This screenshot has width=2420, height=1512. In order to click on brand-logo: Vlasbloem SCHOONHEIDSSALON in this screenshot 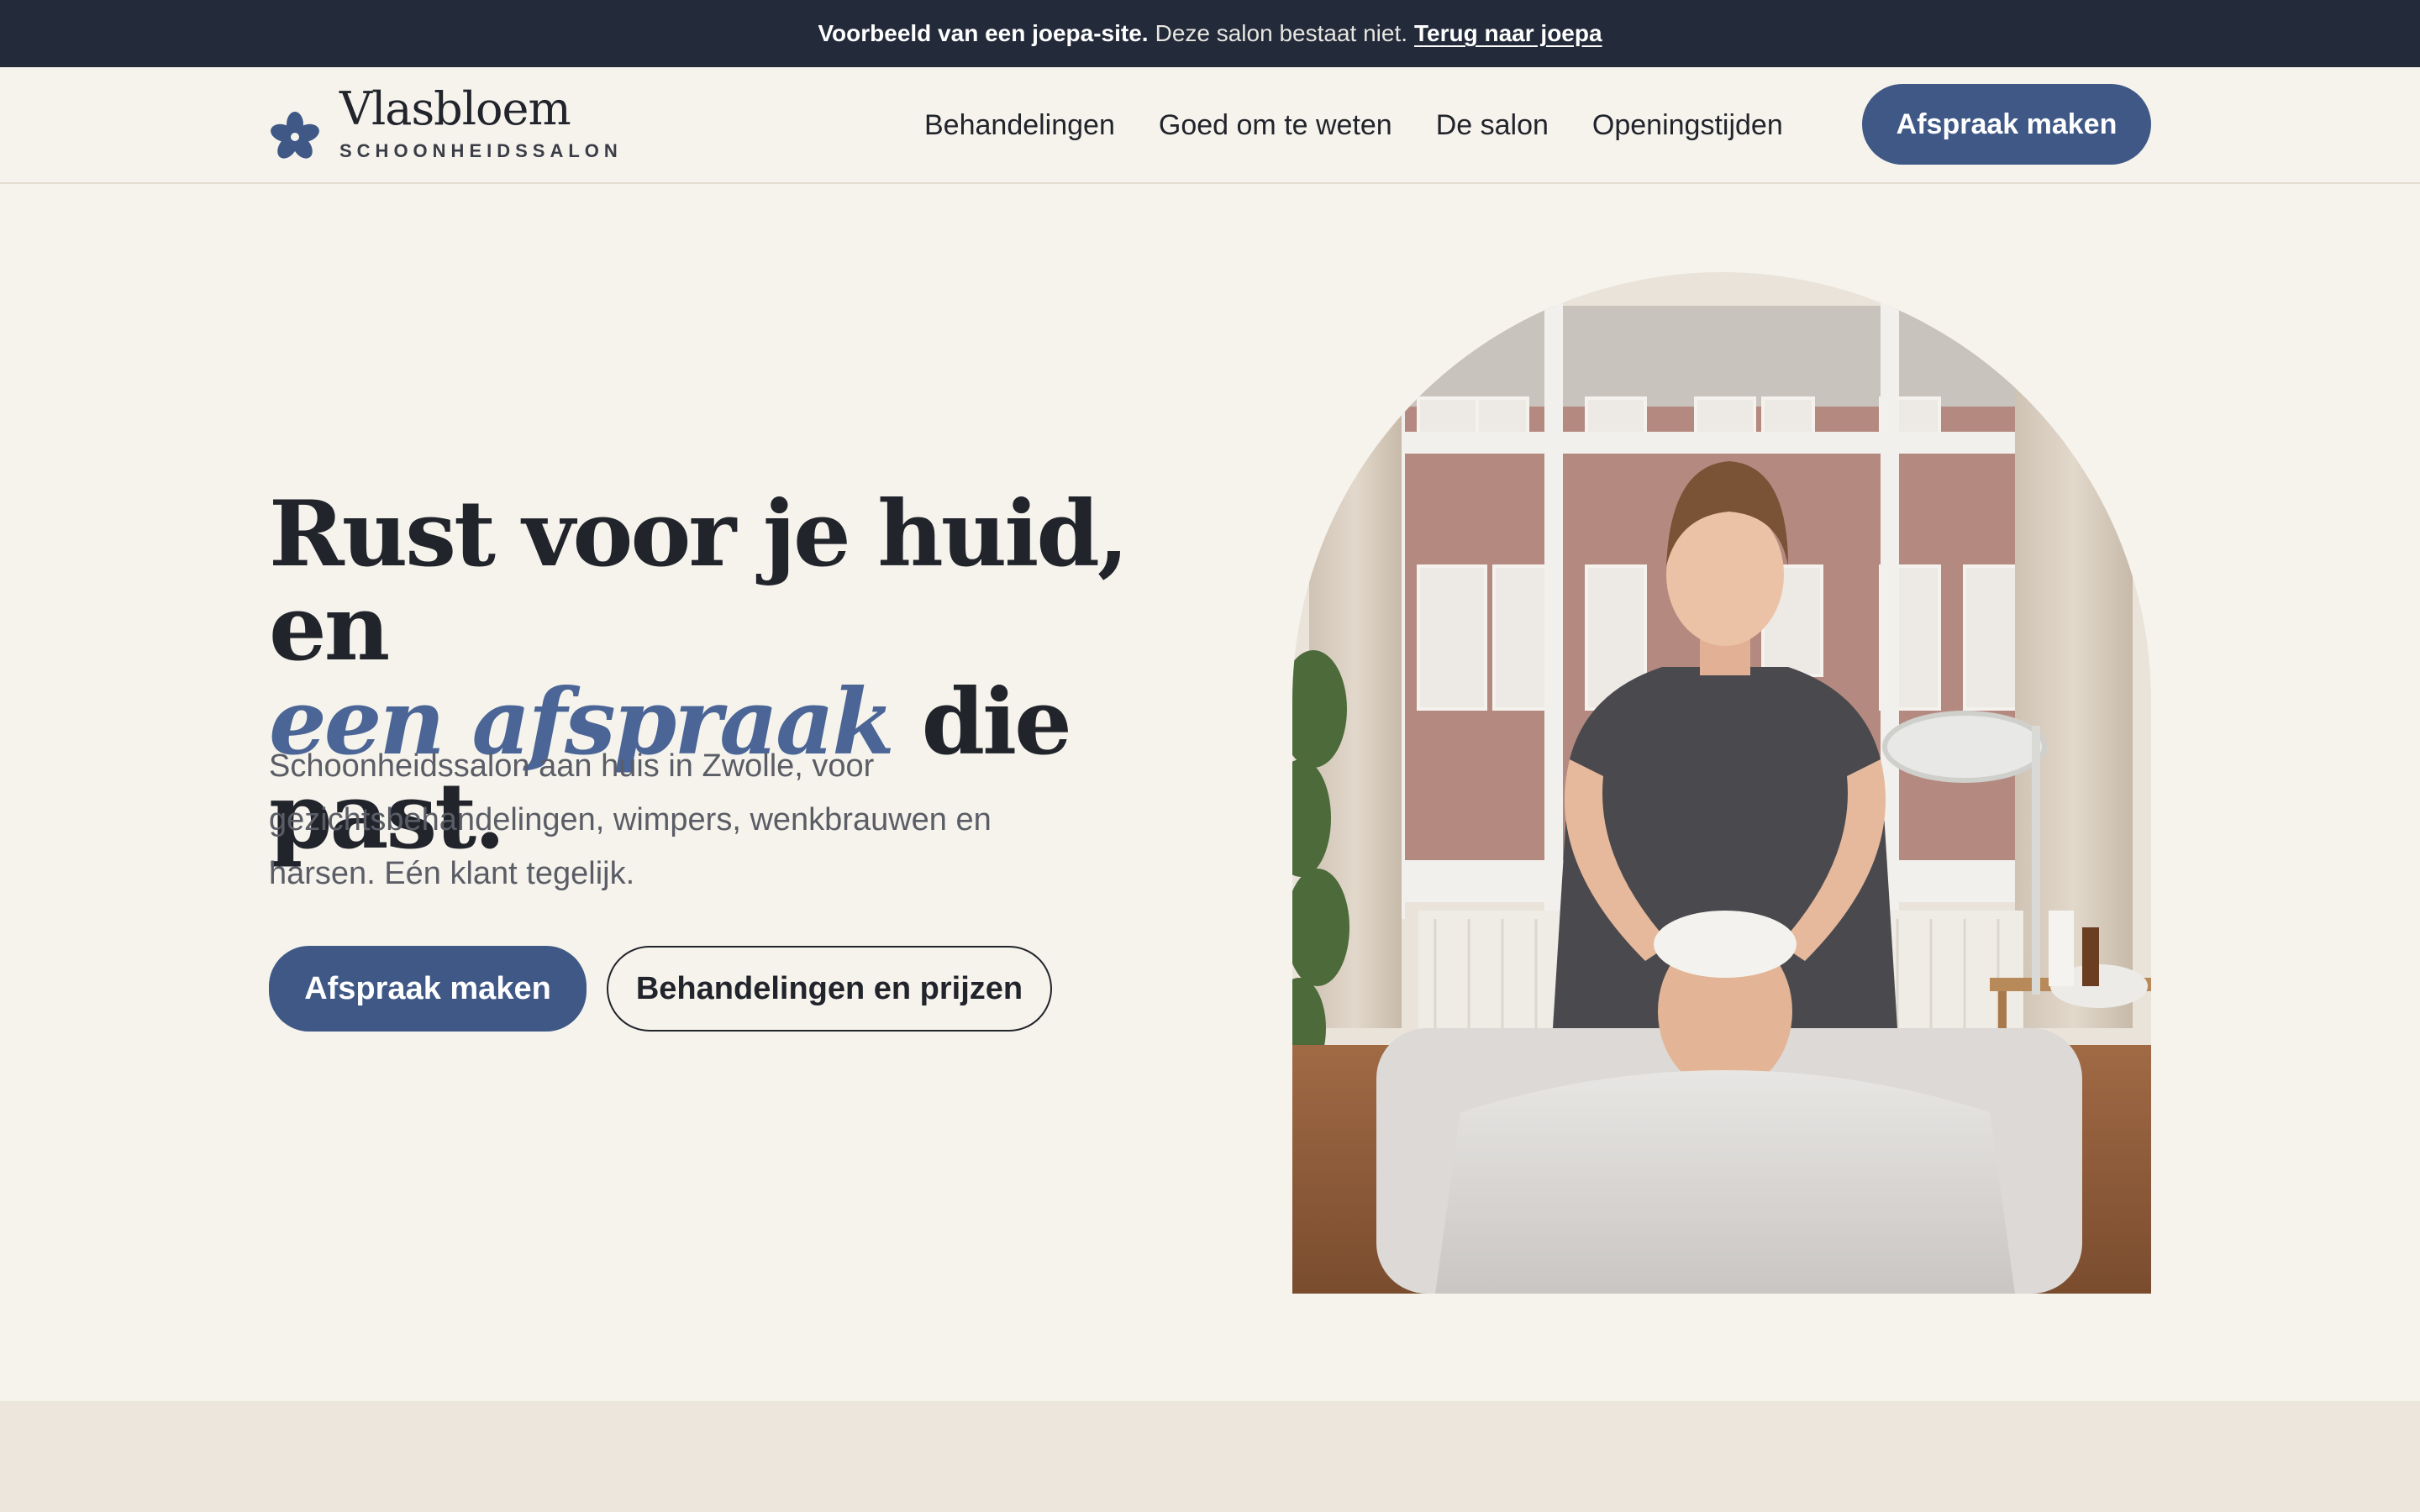, I will do `click(446, 126)`.